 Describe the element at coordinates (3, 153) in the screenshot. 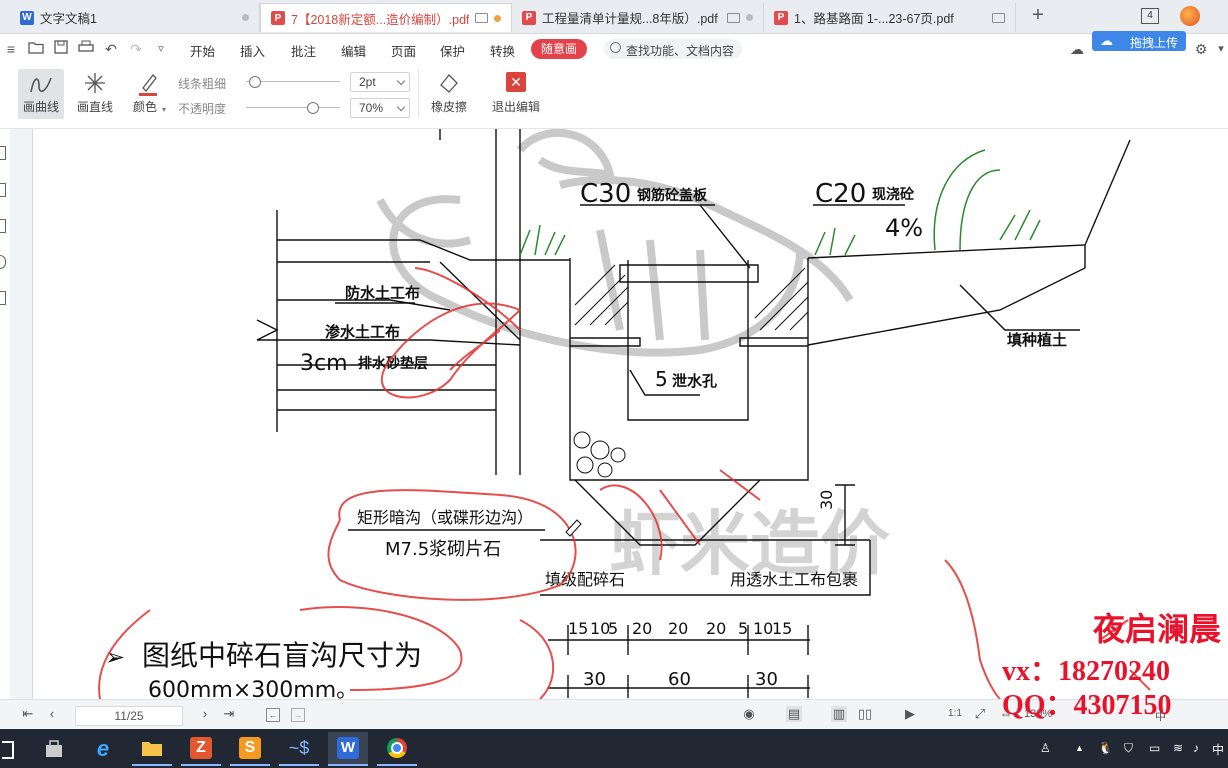

I see `bookmark-icon` at that location.